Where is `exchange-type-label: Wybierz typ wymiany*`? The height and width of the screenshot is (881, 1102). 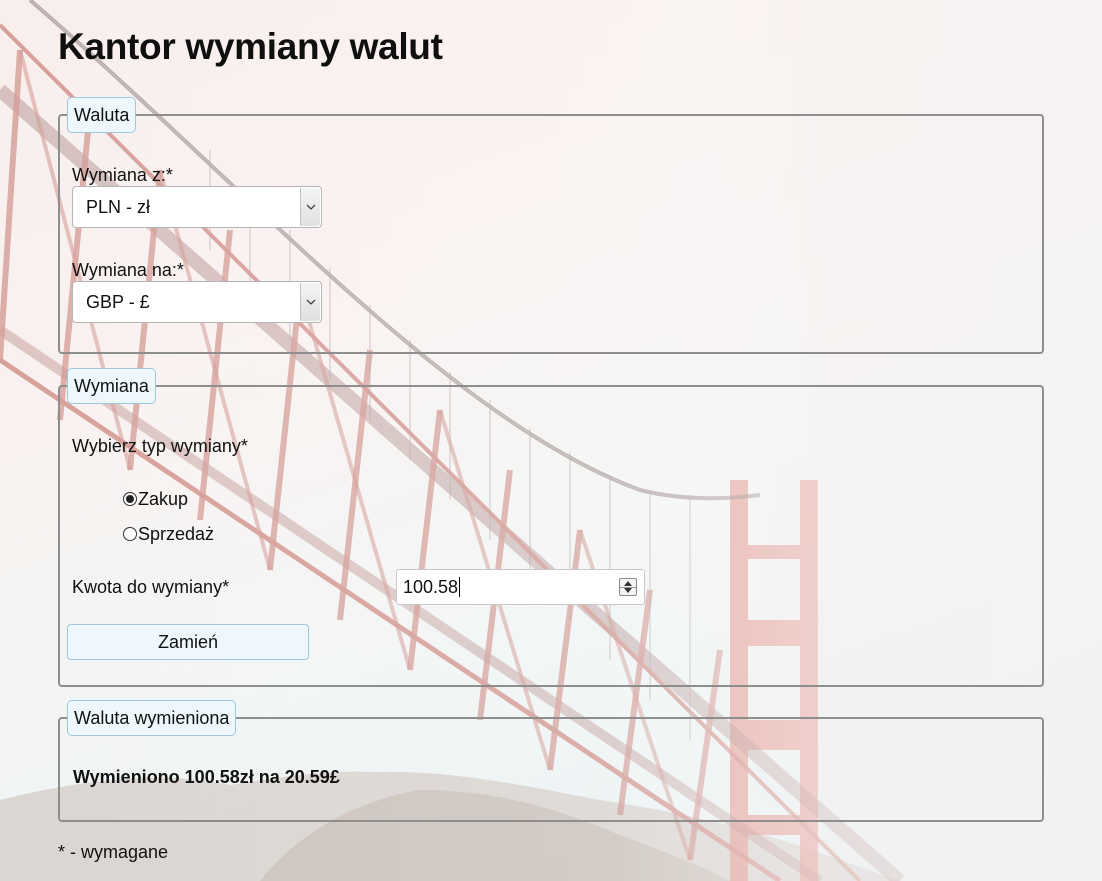
exchange-type-label: Wybierz typ wymiany* is located at coordinates (160, 446).